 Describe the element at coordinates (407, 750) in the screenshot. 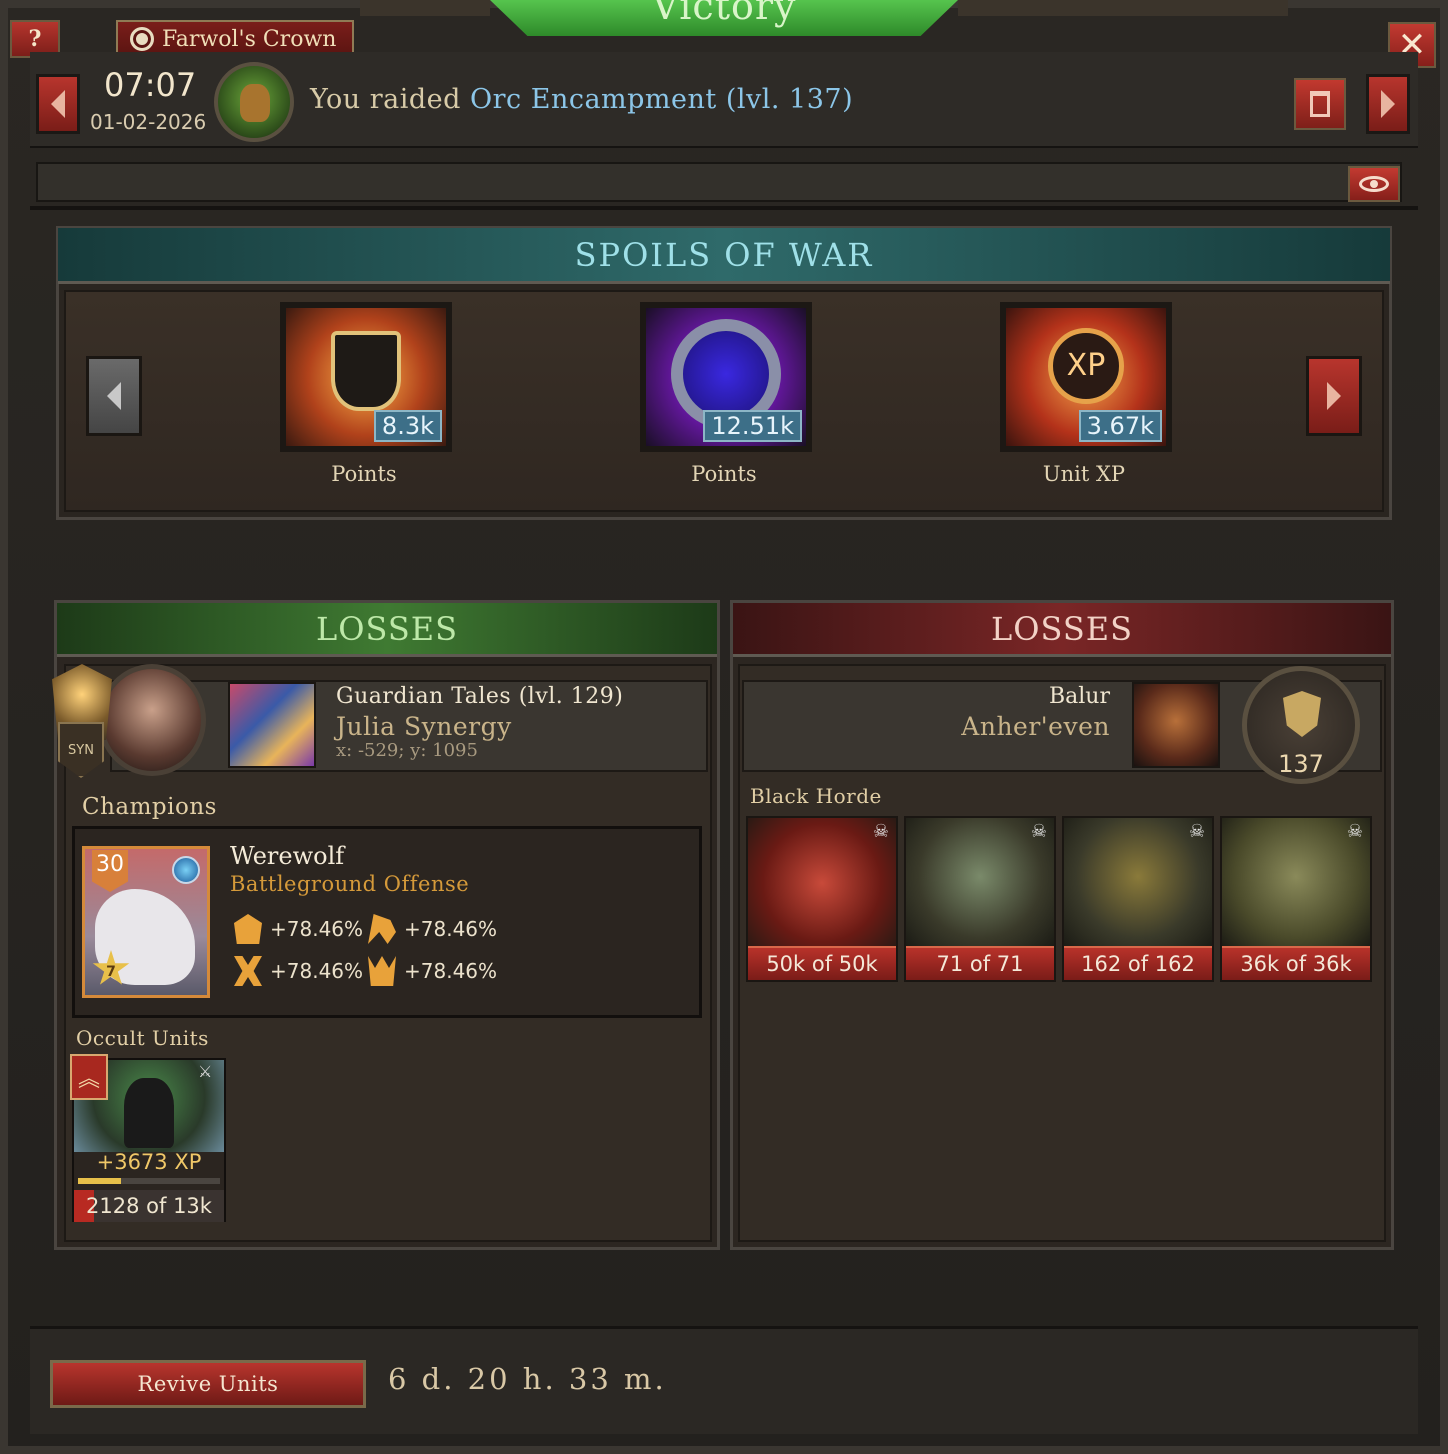

I see `player-coordinates: x: -529; y: 1095` at that location.